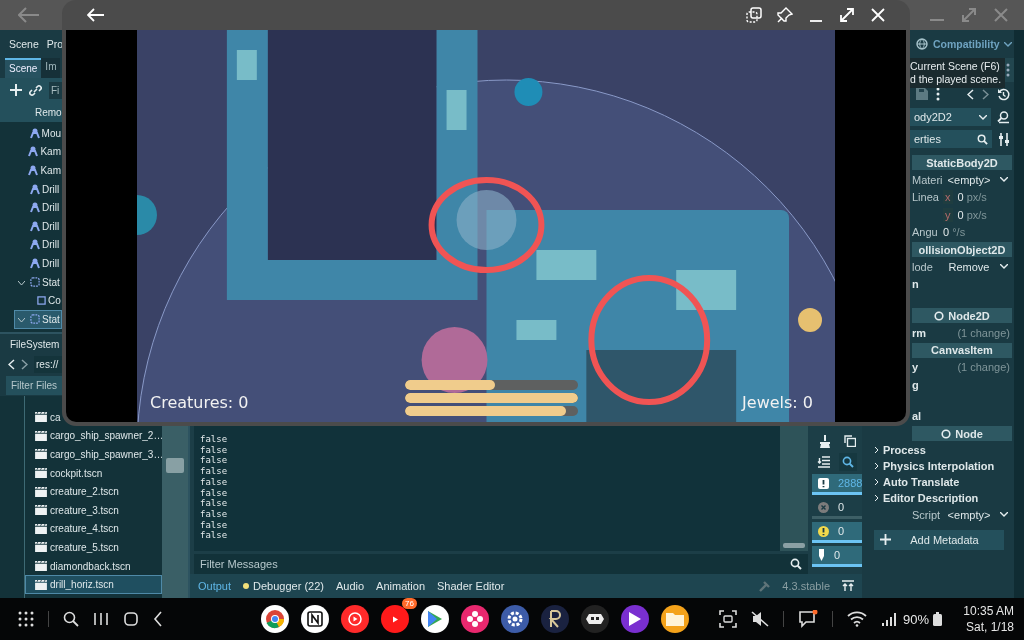 This screenshot has width=1024, height=640. Describe the element at coordinates (93, 584) in the screenshot. I see `file-item: drill_horiz.tscn` at that location.